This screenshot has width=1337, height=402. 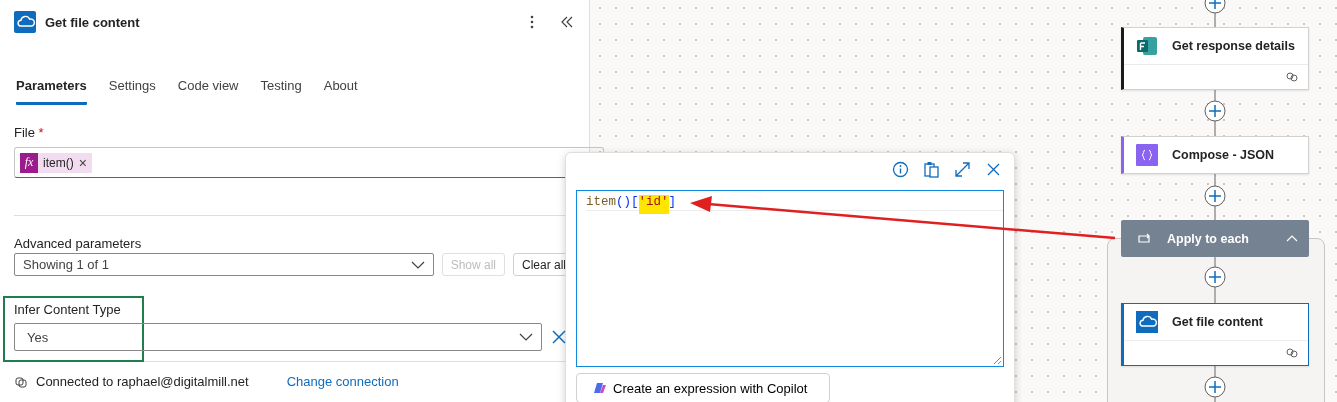 What do you see at coordinates (997, 360) in the screenshot?
I see `resize-grip-icon` at bounding box center [997, 360].